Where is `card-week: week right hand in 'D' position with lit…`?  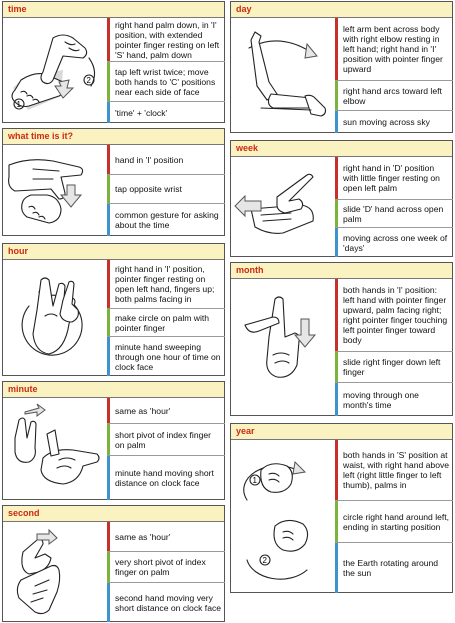
card-week: week right hand in 'D' position with lit… is located at coordinates (341, 198).